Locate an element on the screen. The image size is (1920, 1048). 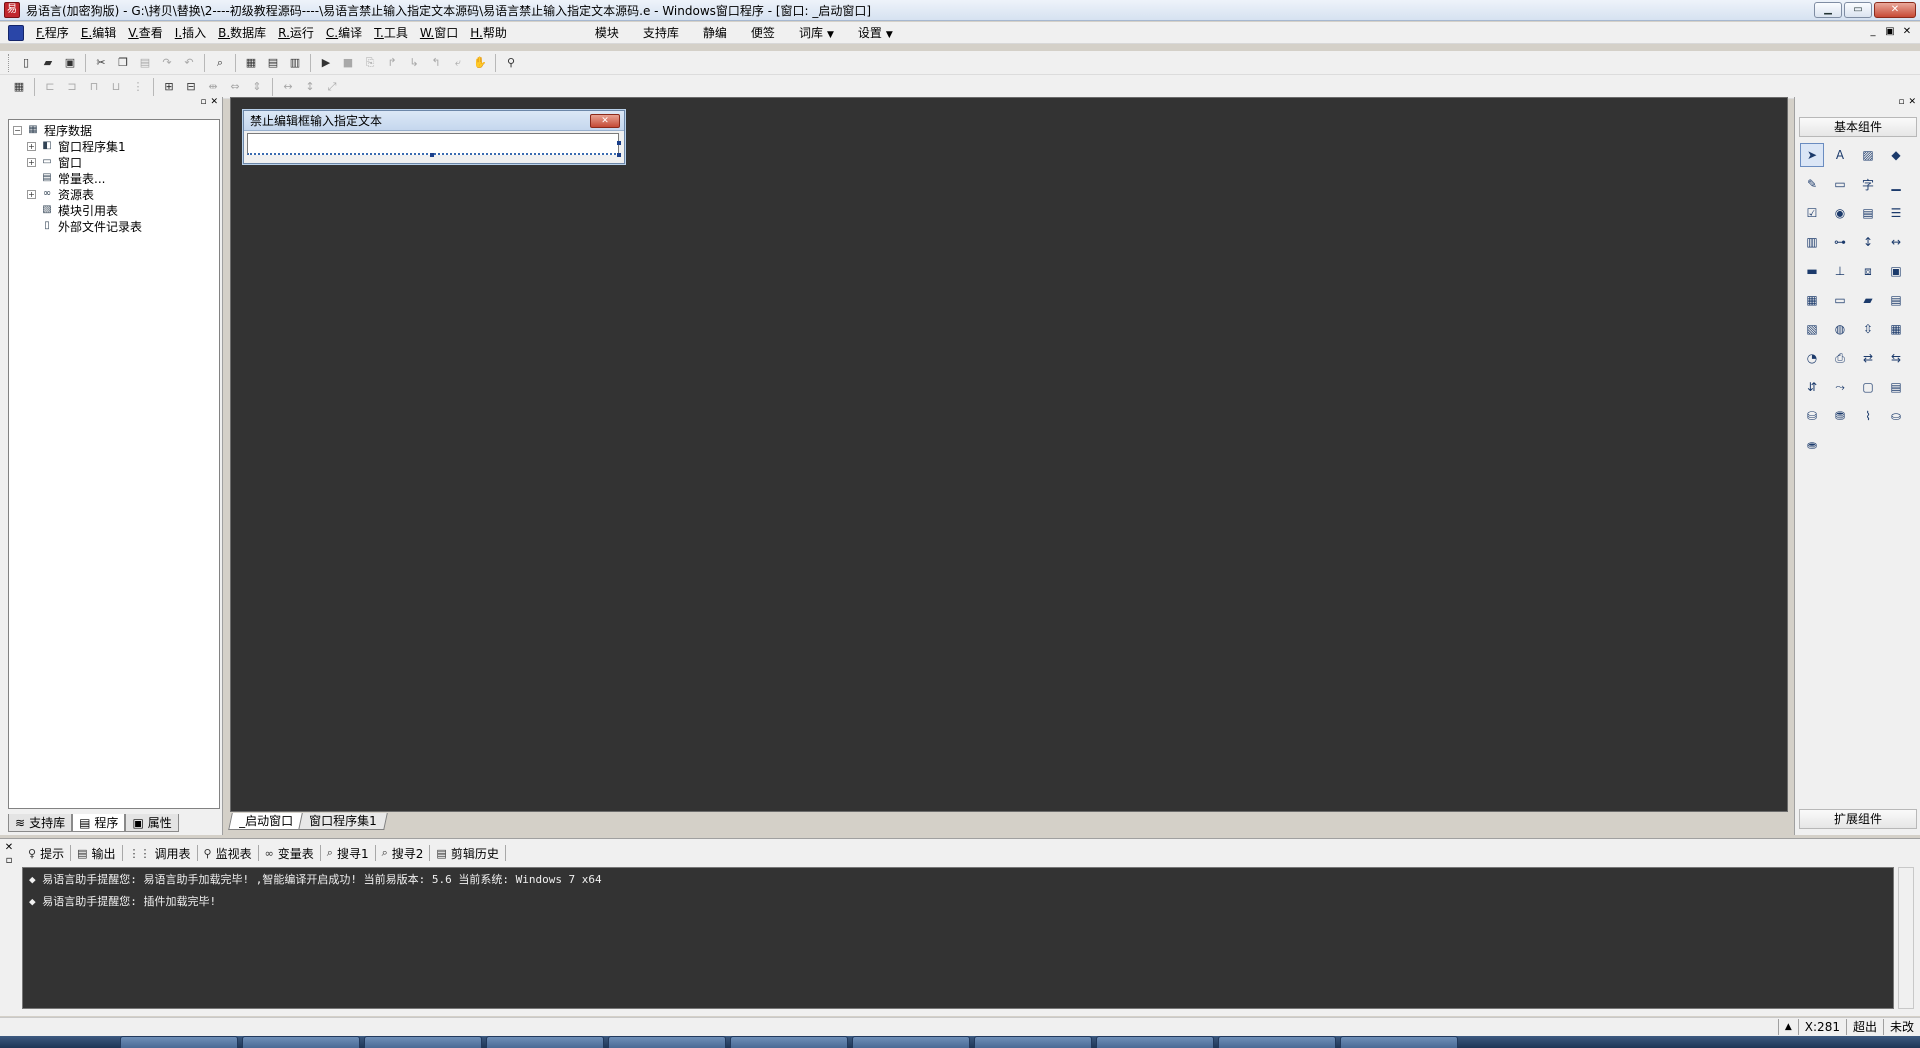
dropdown-arrow-icon: ▼ is located at coordinates (830, 35).